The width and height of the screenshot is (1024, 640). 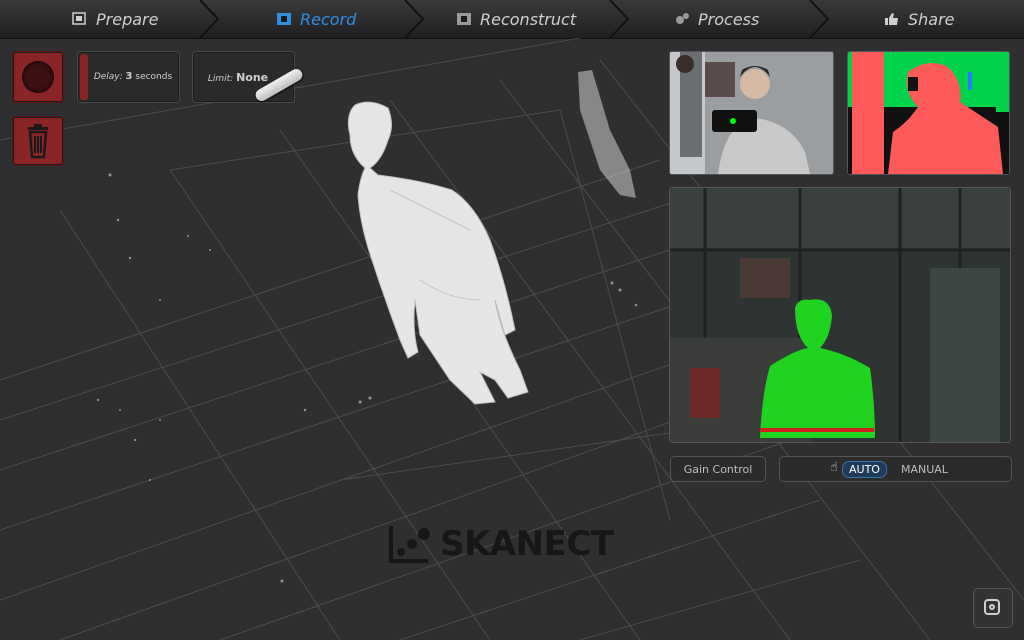 I want to click on hand-cursor-icon: ☝, so click(x=834, y=467).